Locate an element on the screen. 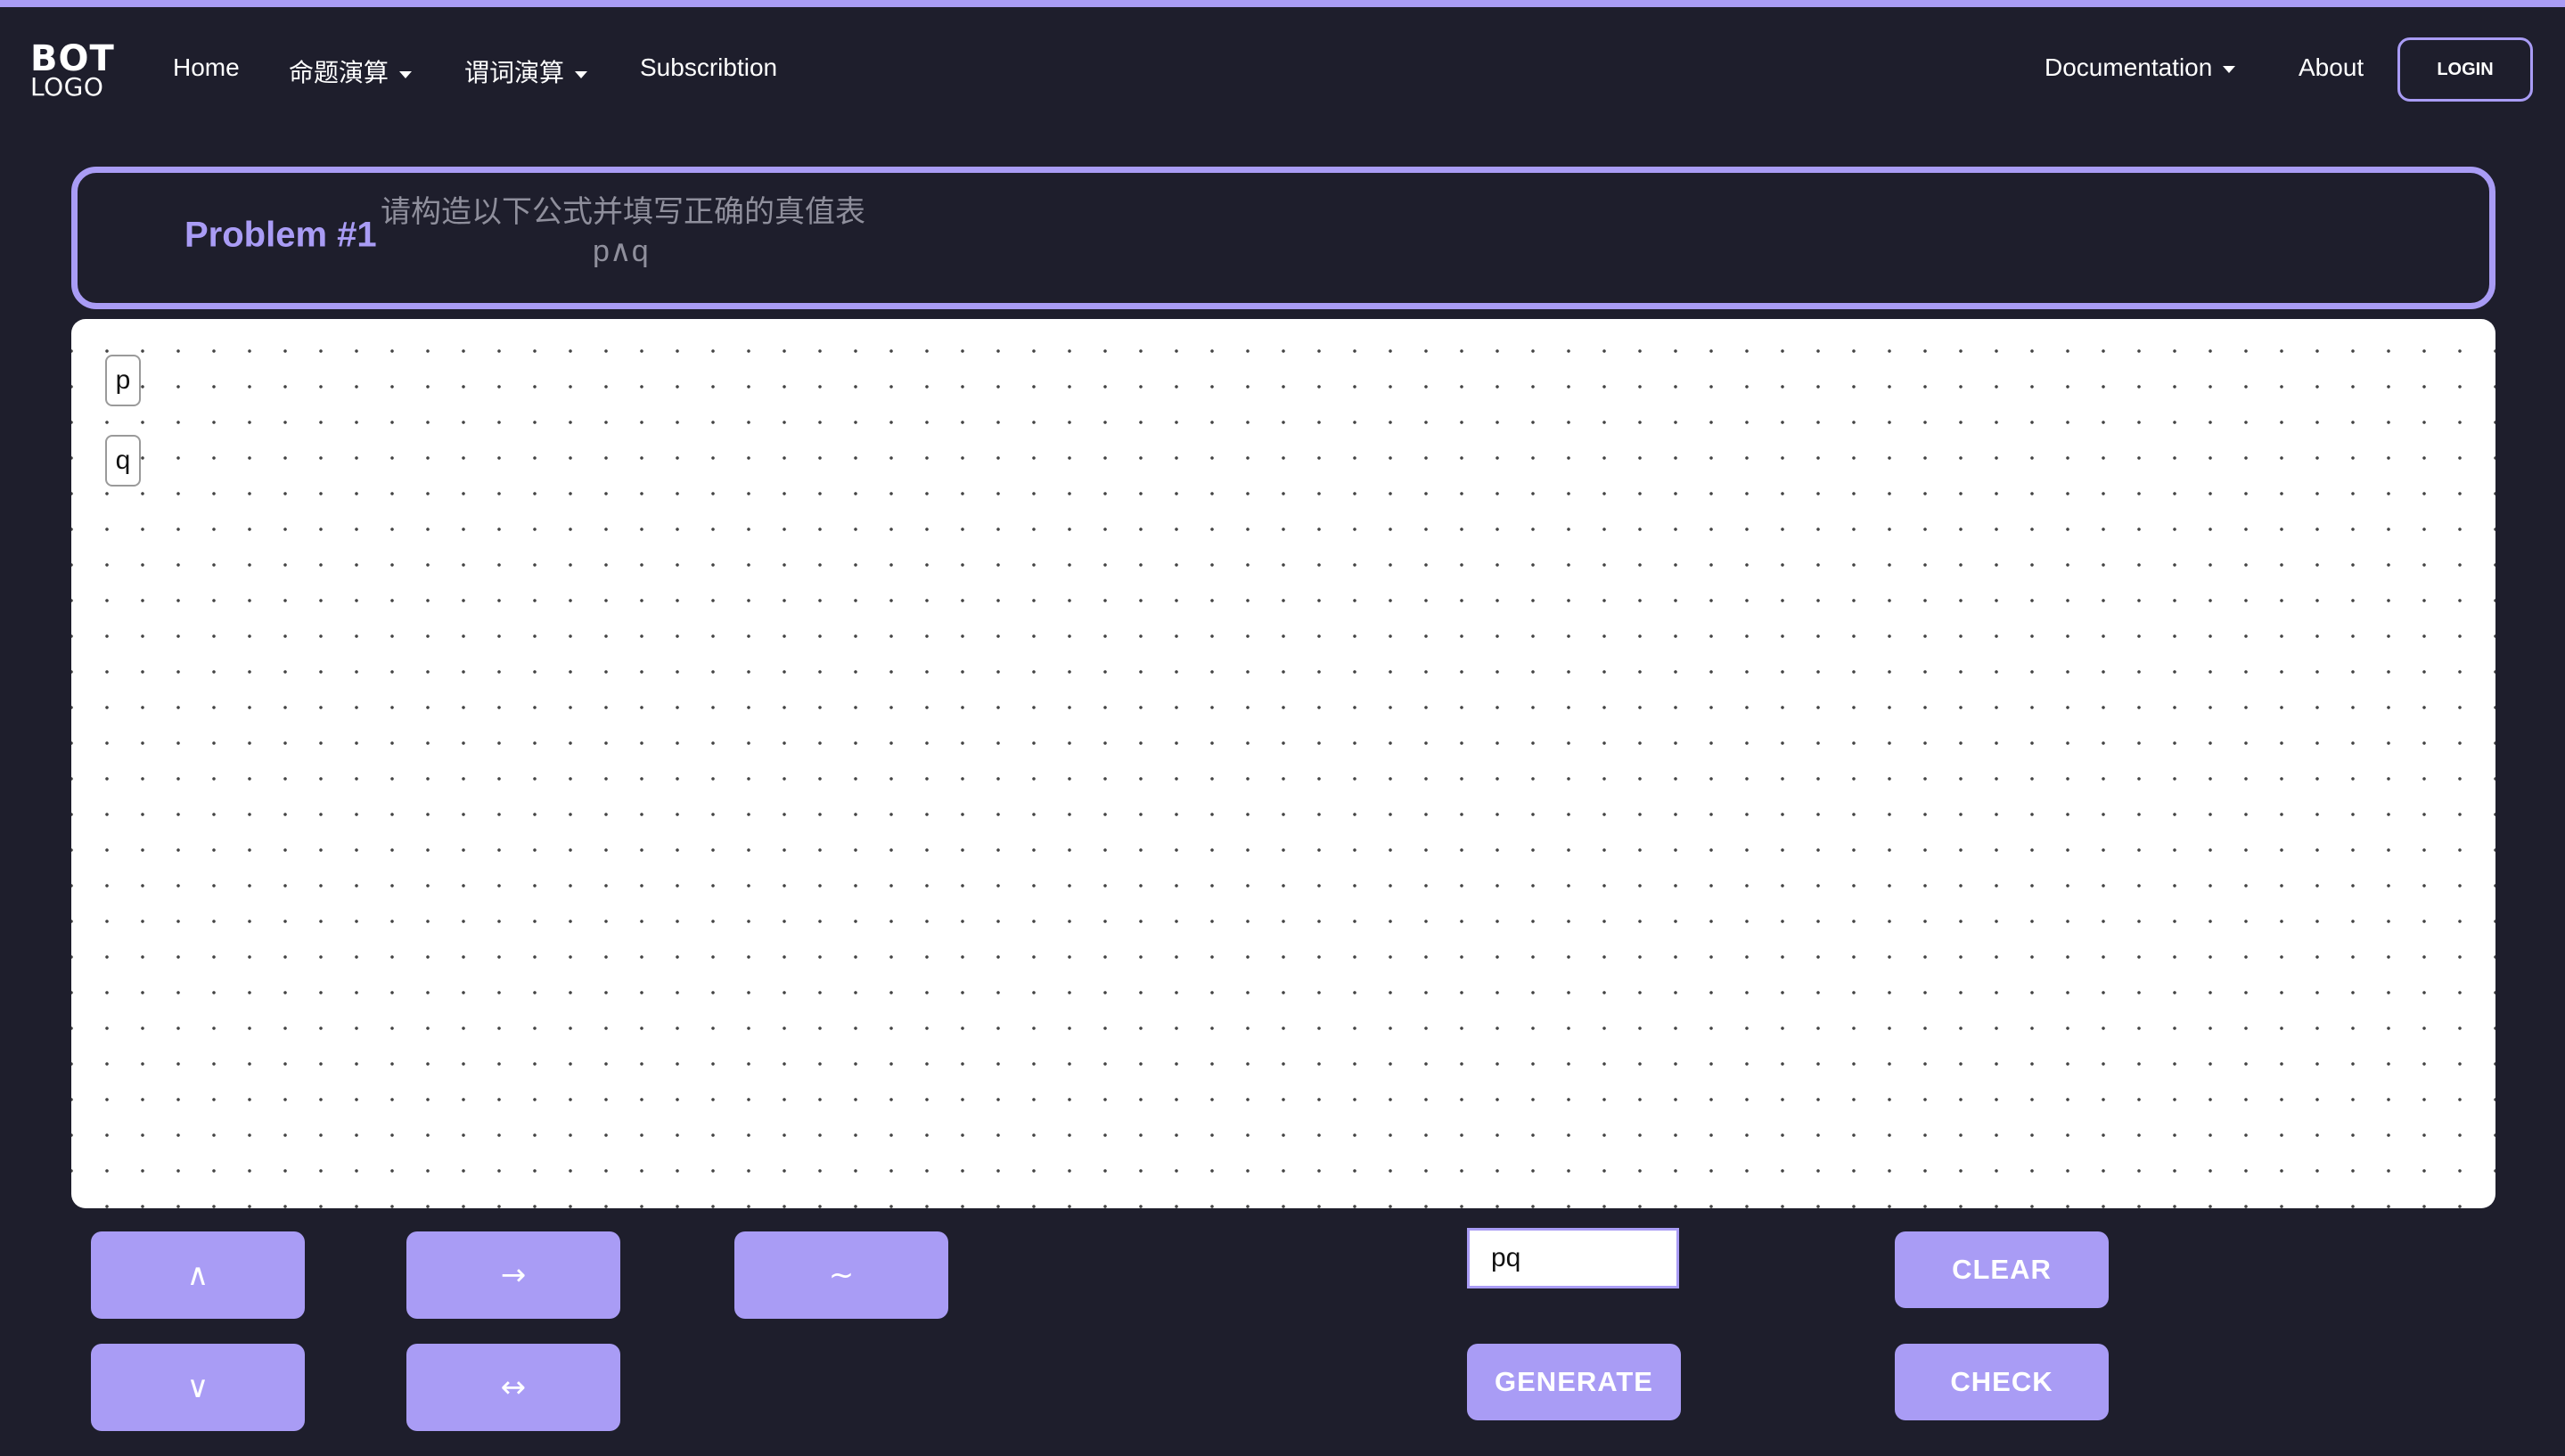 This screenshot has height=1456, width=2565. not-symbol: ~ is located at coordinates (842, 1275).